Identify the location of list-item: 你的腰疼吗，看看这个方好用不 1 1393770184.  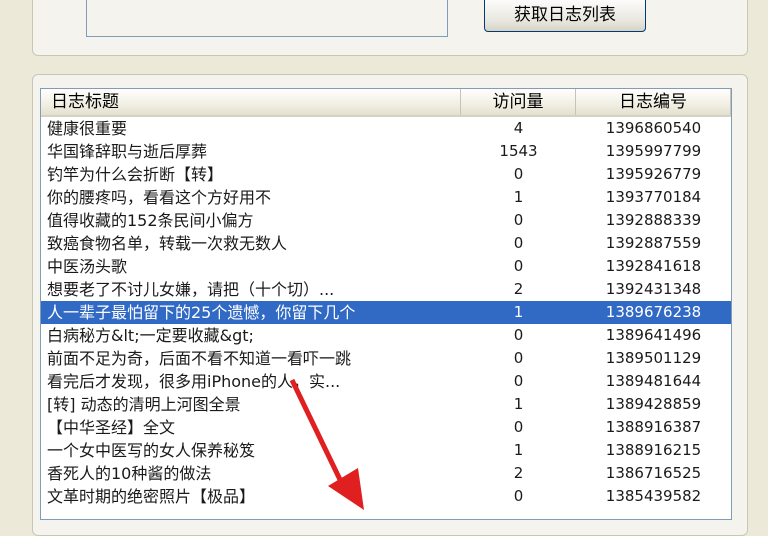
(386, 197).